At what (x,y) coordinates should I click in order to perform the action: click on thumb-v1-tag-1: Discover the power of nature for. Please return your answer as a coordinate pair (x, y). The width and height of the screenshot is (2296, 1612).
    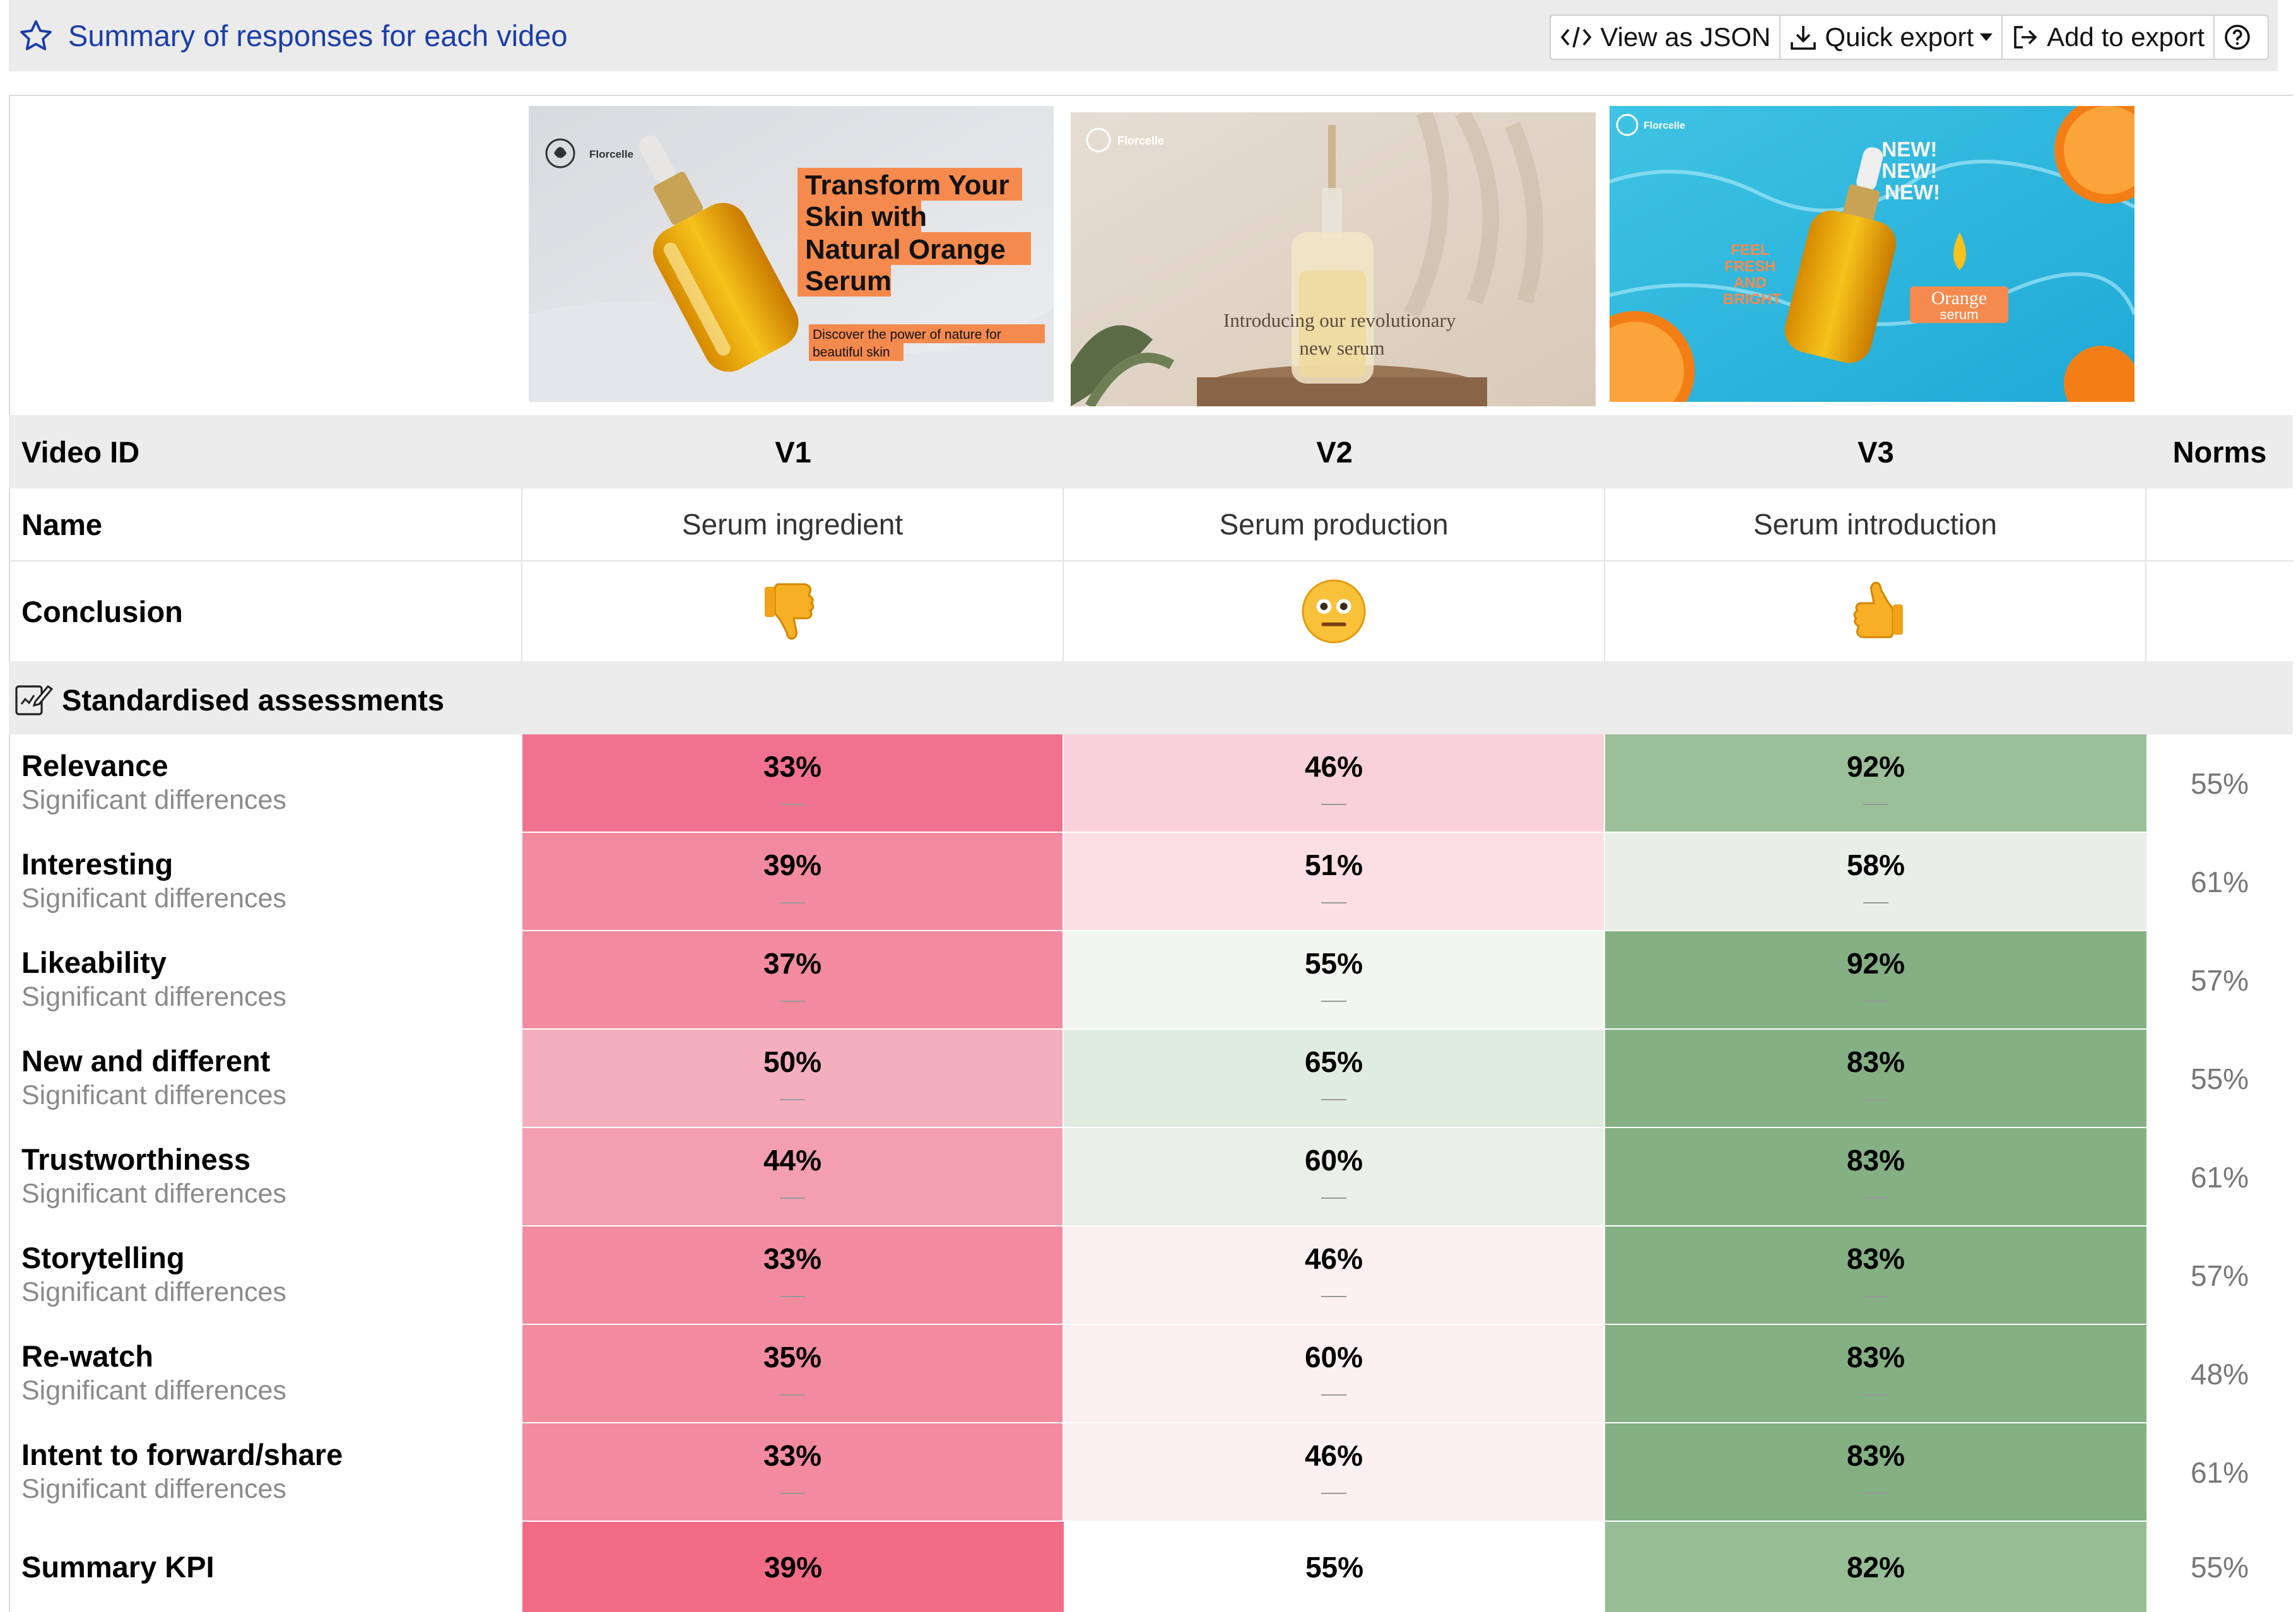
    Looking at the image, I should click on (907, 334).